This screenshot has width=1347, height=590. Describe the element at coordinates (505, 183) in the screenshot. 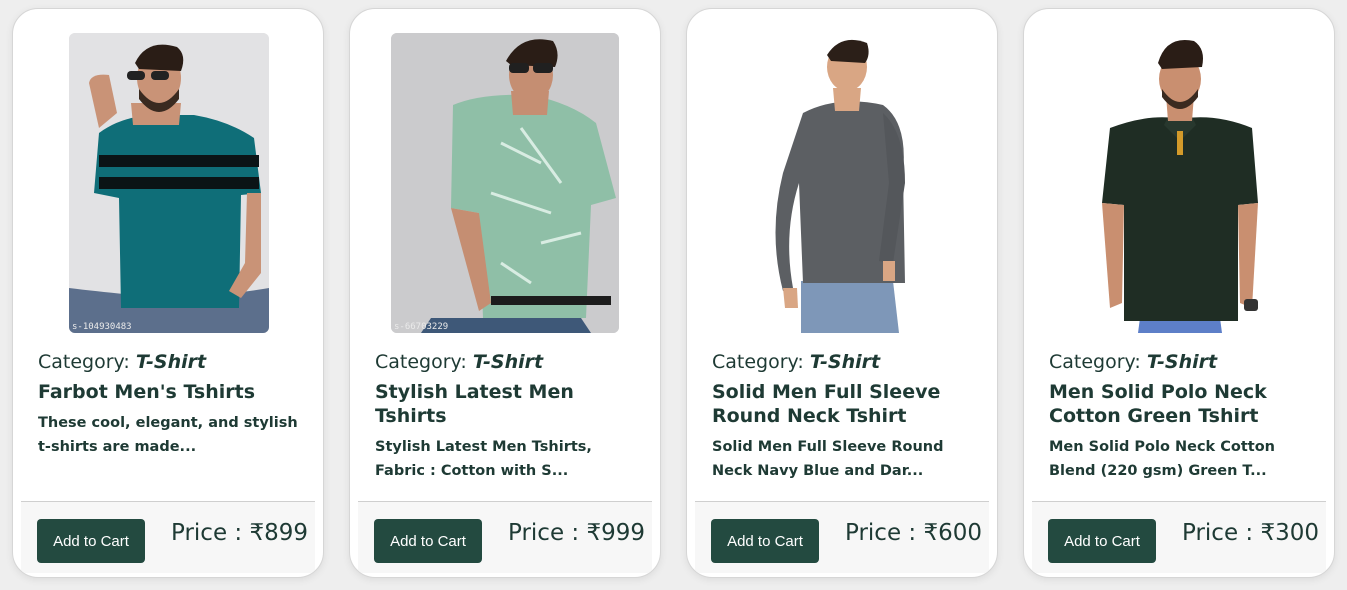

I see `product-image: s-66703229` at that location.